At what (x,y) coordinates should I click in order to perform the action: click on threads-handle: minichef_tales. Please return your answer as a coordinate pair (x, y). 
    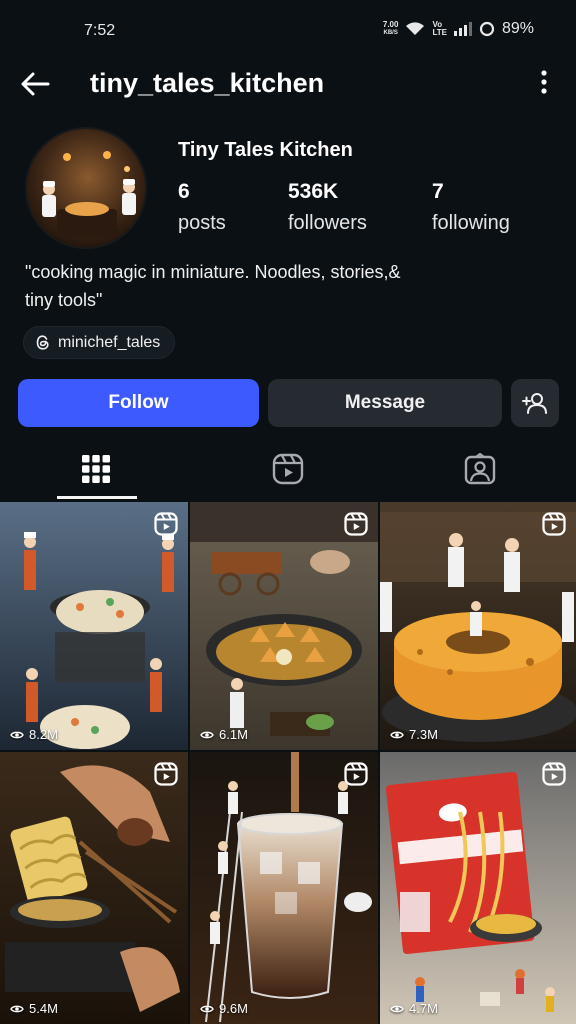
    Looking at the image, I should click on (109, 342).